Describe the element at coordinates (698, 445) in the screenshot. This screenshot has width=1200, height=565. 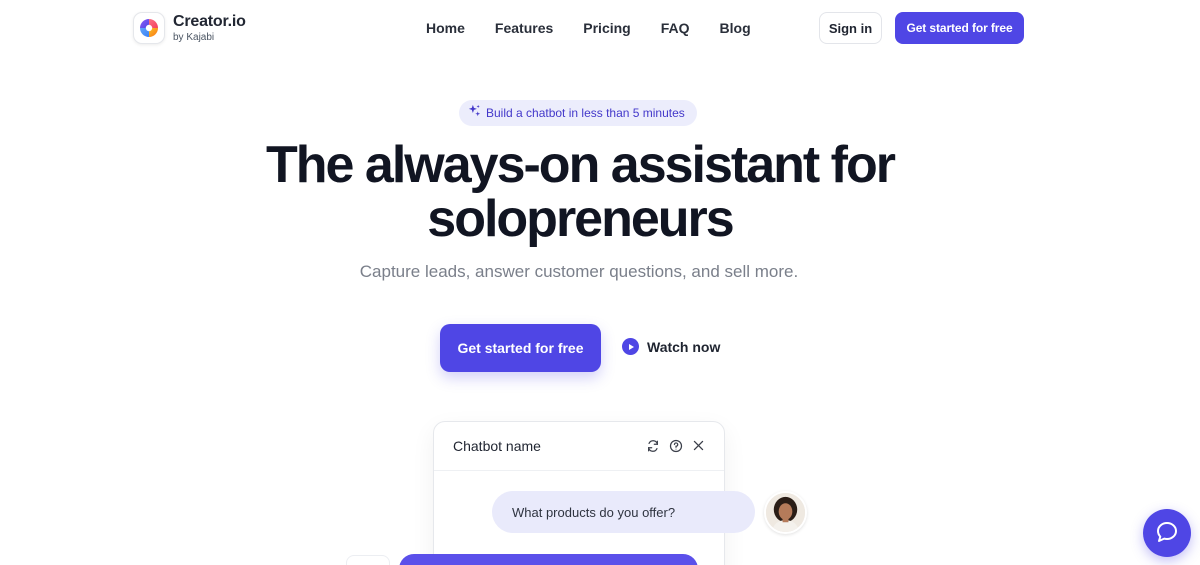
I see `close-icon` at that location.